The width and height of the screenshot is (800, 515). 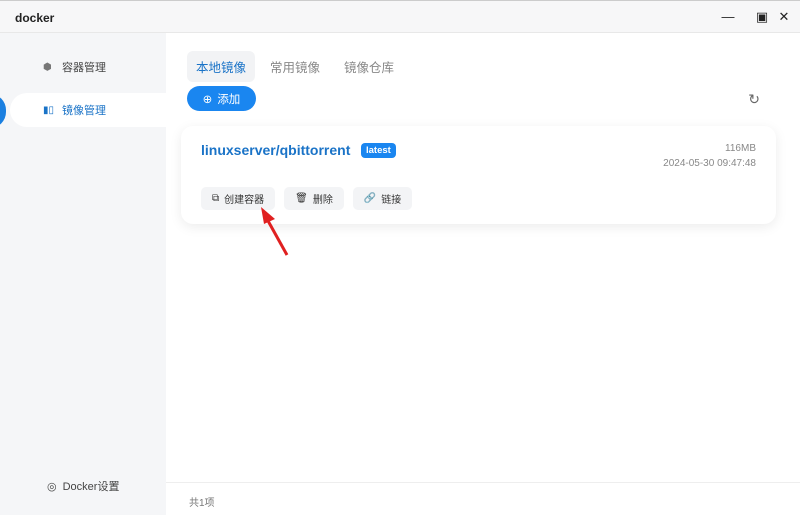 What do you see at coordinates (221, 66) in the screenshot?
I see `tab-local-images: 本地镜像` at bounding box center [221, 66].